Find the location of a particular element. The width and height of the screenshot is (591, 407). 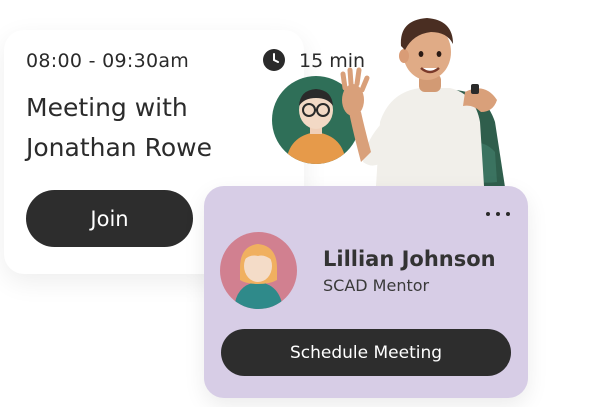

mentor-avatar is located at coordinates (258, 270).